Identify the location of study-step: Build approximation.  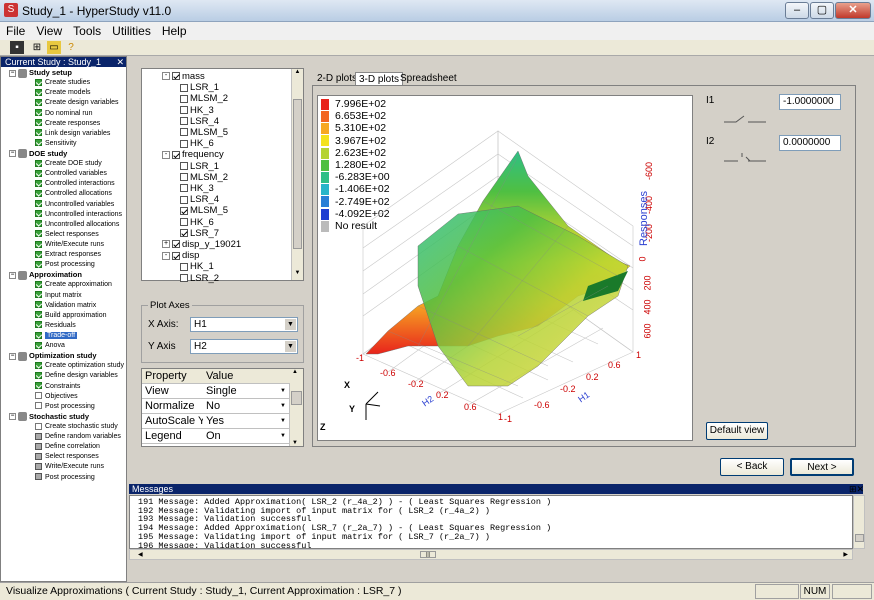
(70, 316).